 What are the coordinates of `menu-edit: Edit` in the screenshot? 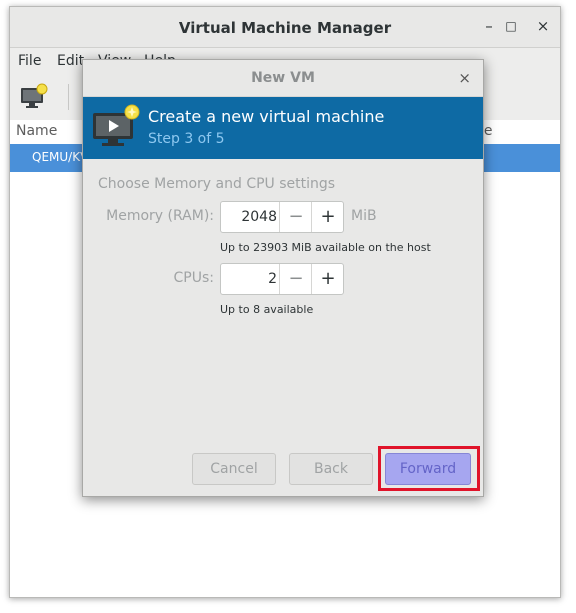 It's located at (70, 61).